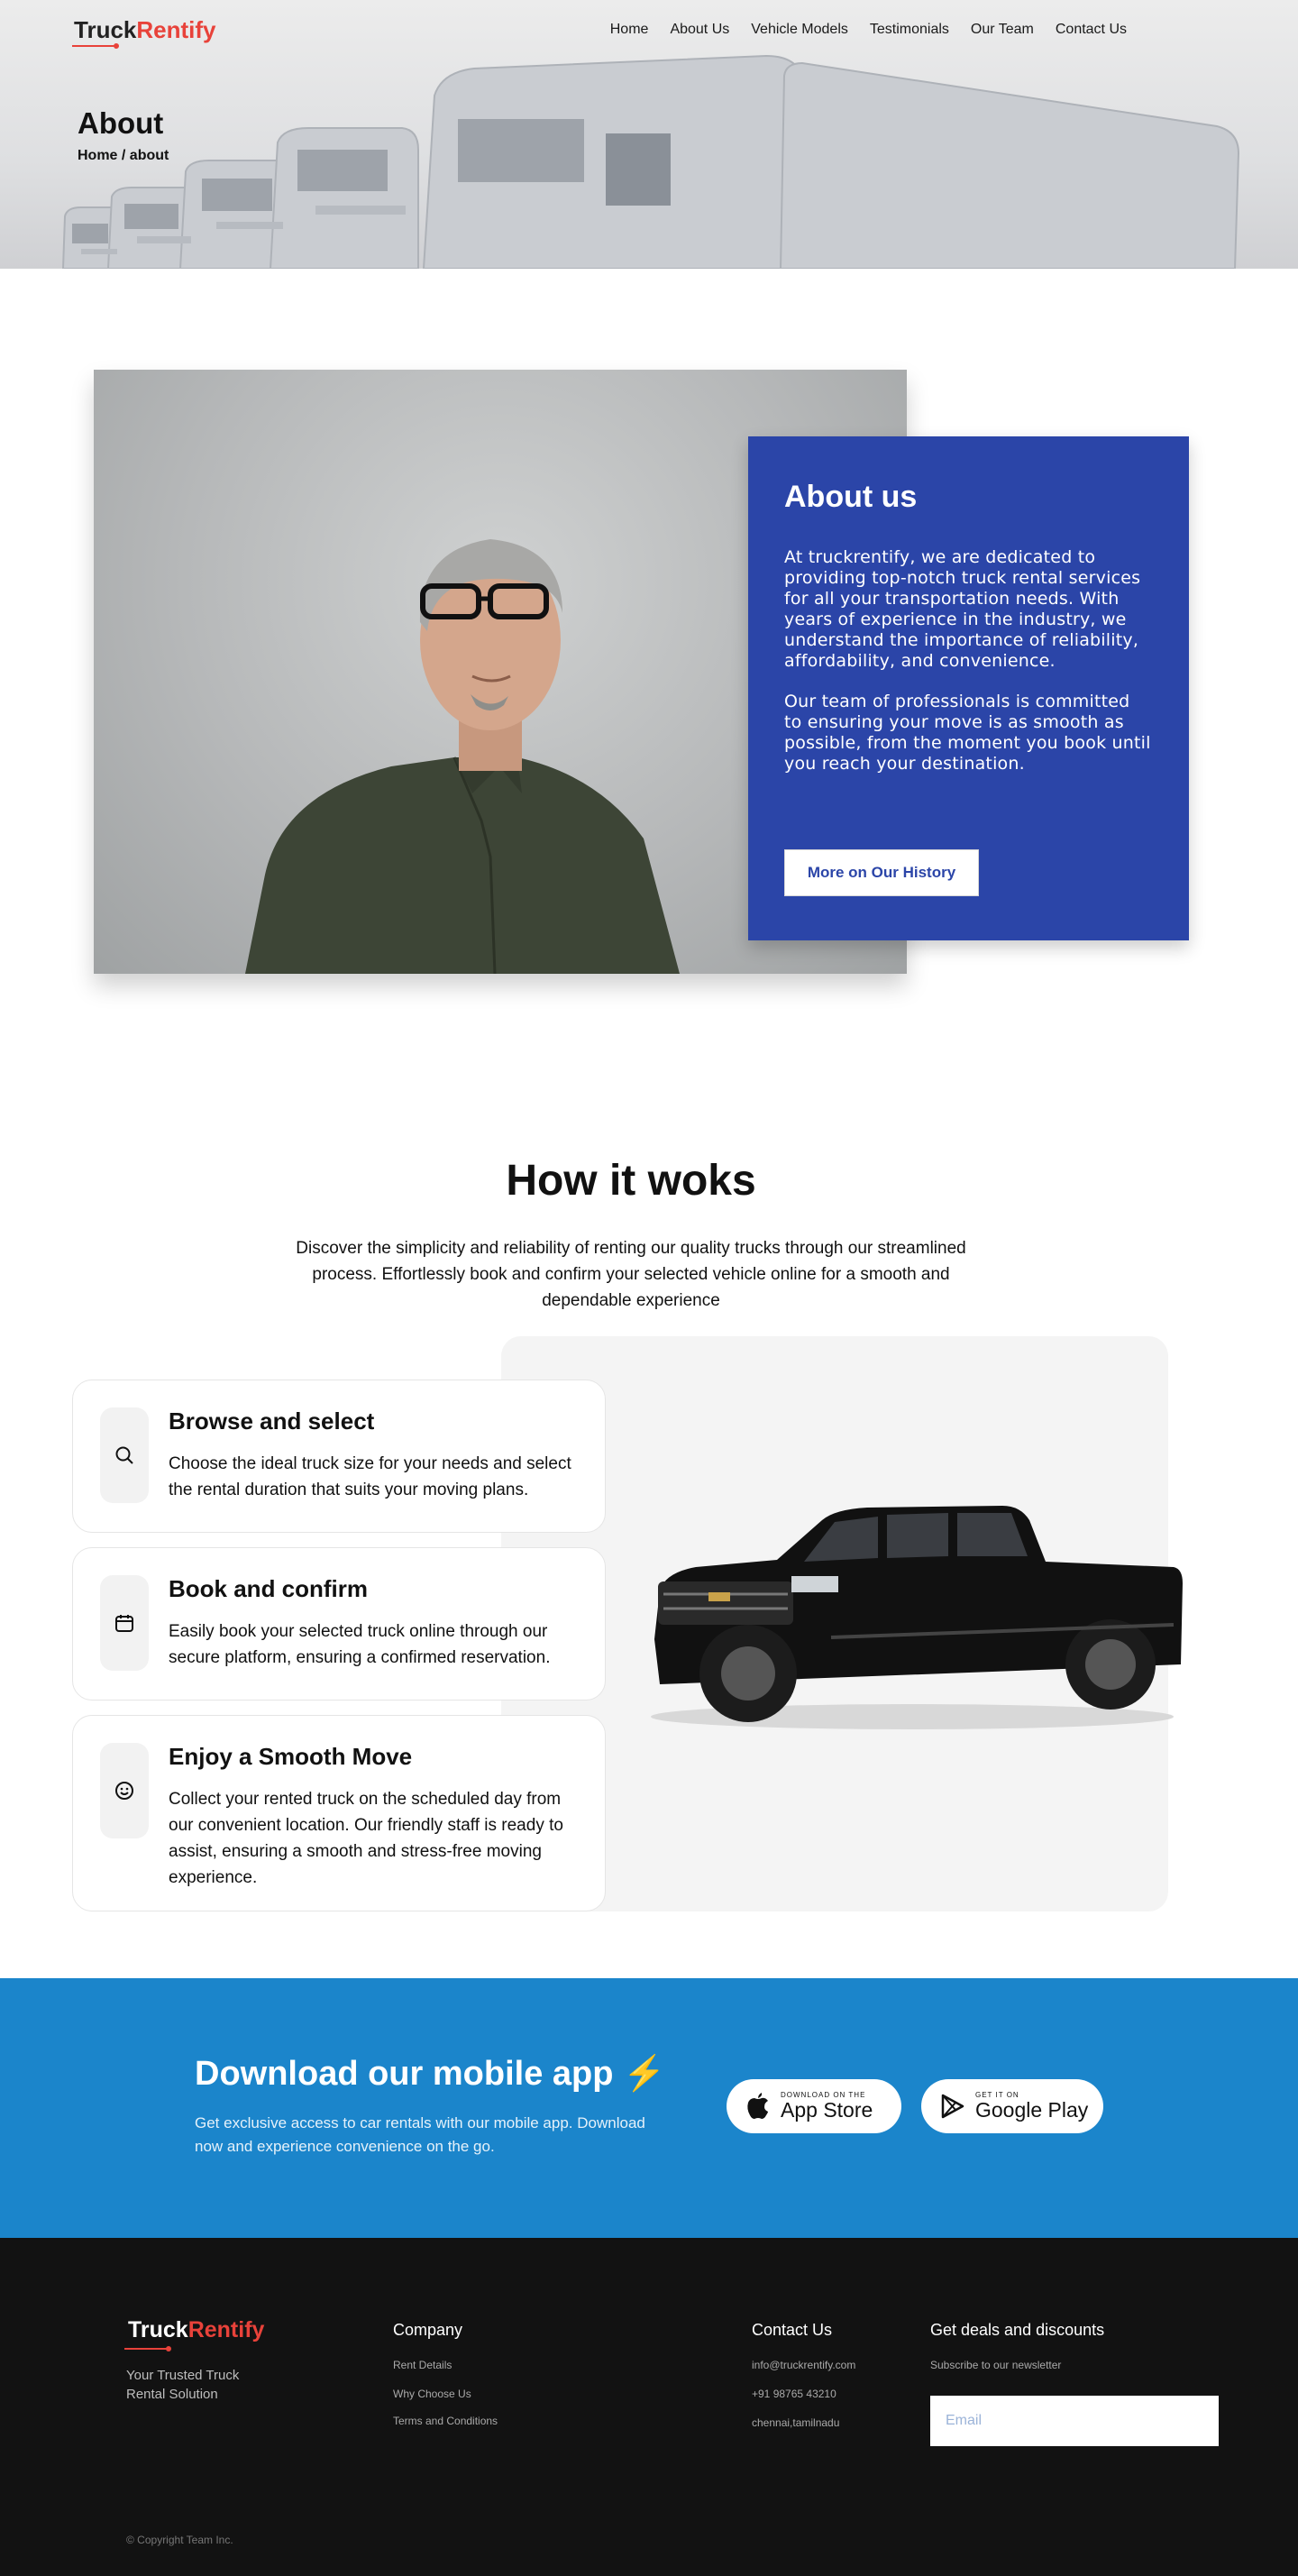 The height and width of the screenshot is (2576, 1298). Describe the element at coordinates (631, 1181) in the screenshot. I see `how-it-works-title: How it woks` at that location.